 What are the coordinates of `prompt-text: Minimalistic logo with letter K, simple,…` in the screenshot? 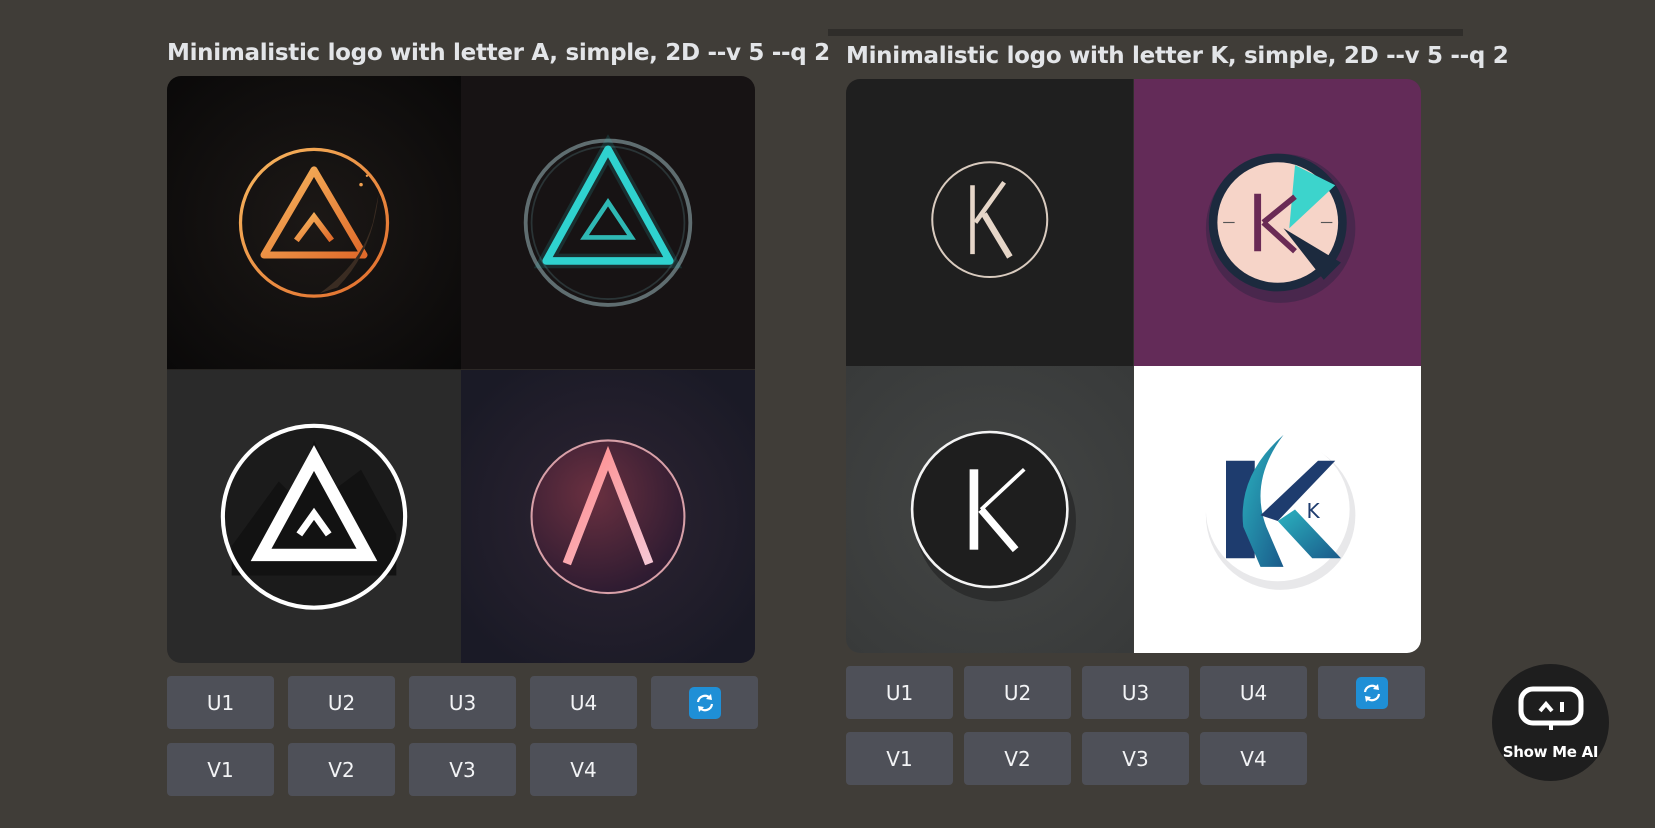 It's located at (1177, 56).